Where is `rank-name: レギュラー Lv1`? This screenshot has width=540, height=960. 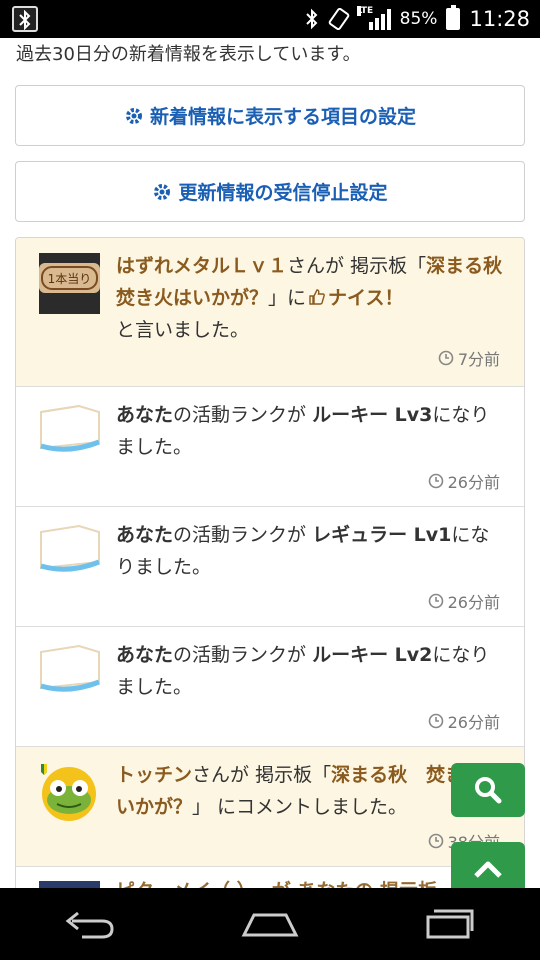 rank-name: レギュラー Lv1 is located at coordinates (382, 535).